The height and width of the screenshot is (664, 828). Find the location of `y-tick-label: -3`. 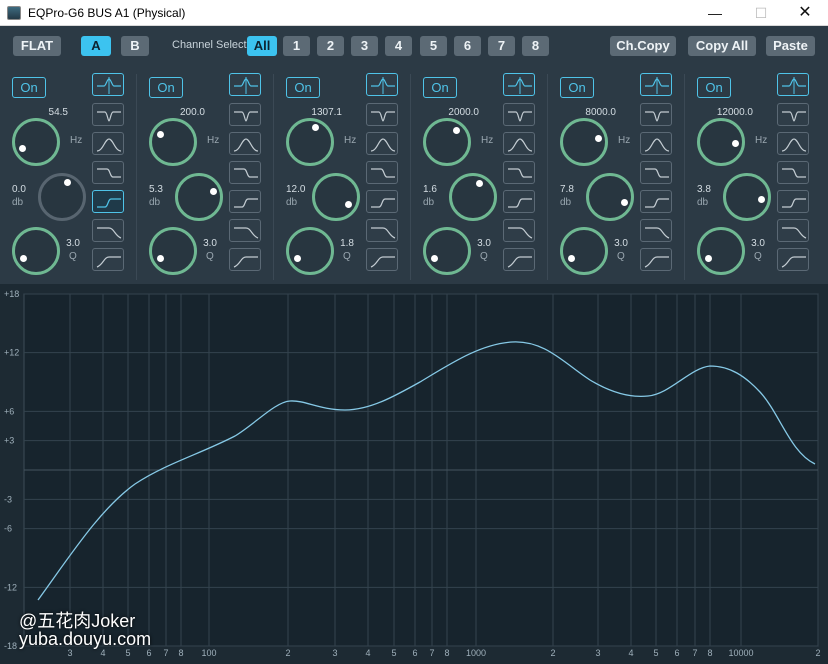

y-tick-label: -3 is located at coordinates (8, 499).